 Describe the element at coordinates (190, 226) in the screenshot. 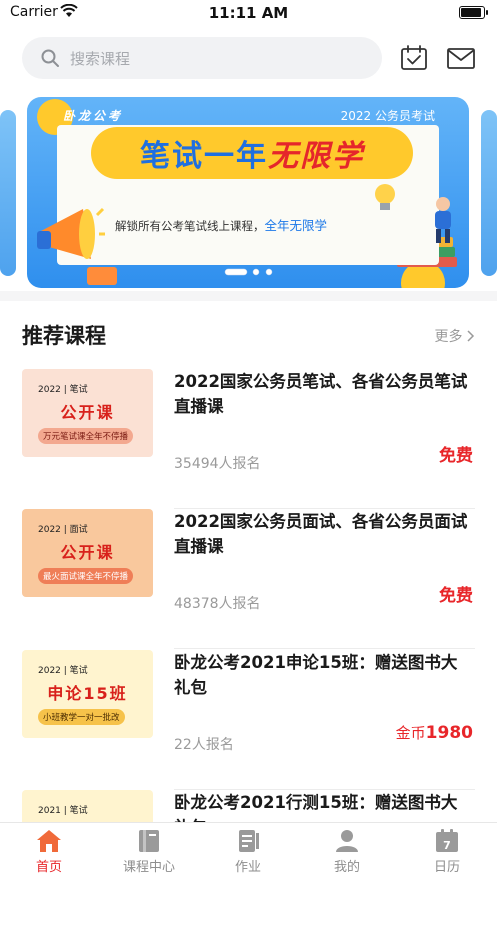

I see `banner-sub-text: 解锁所有公考笔试线上课程，` at that location.